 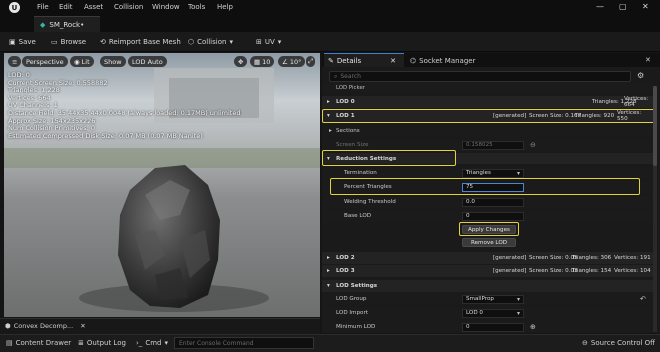 I want to click on output-log-icon: ≣, so click(x=81, y=343).